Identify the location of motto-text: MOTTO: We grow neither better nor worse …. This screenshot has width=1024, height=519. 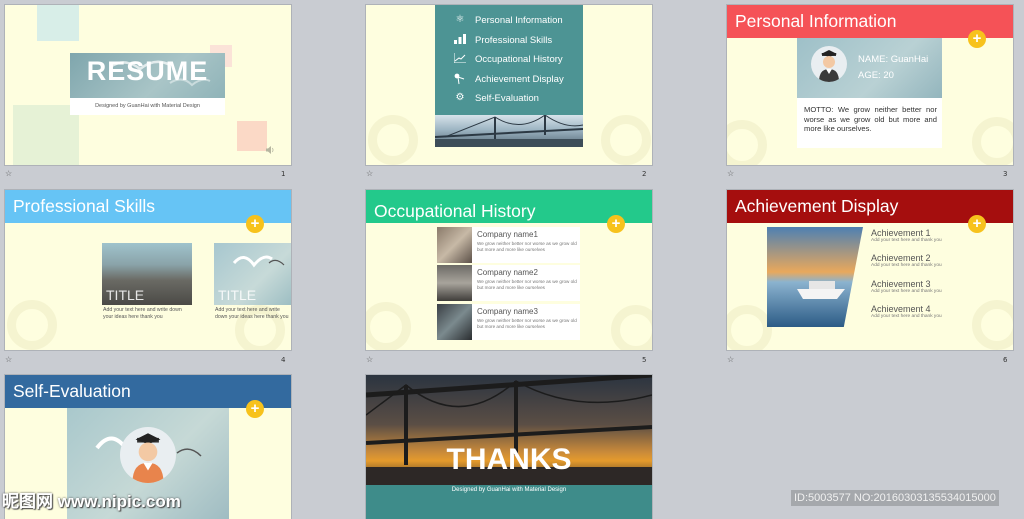
(870, 119).